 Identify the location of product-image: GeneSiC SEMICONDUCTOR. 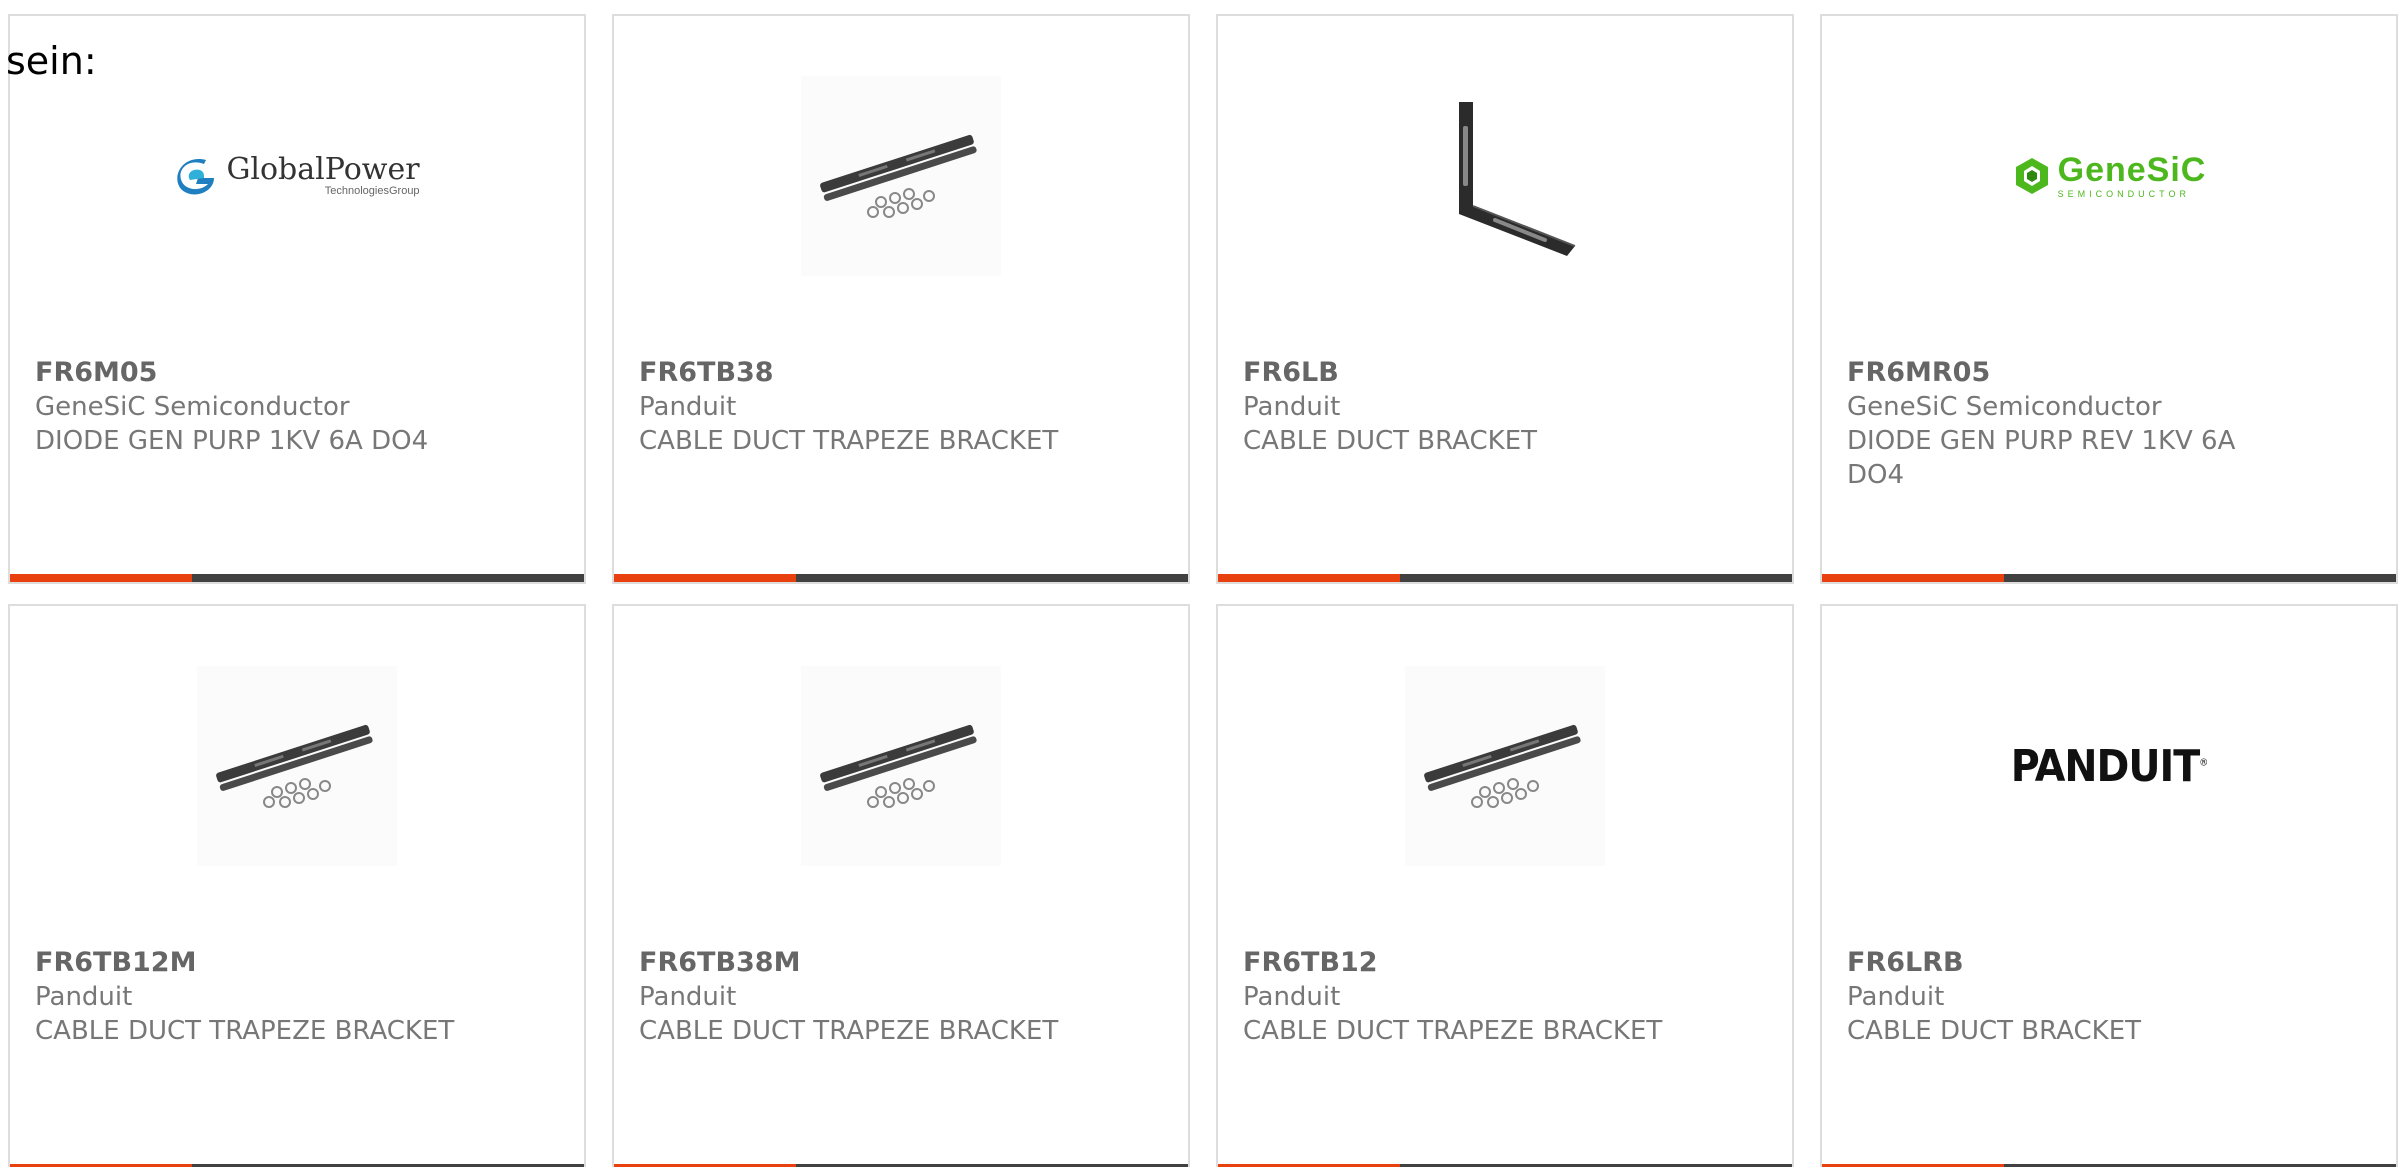
(2109, 176).